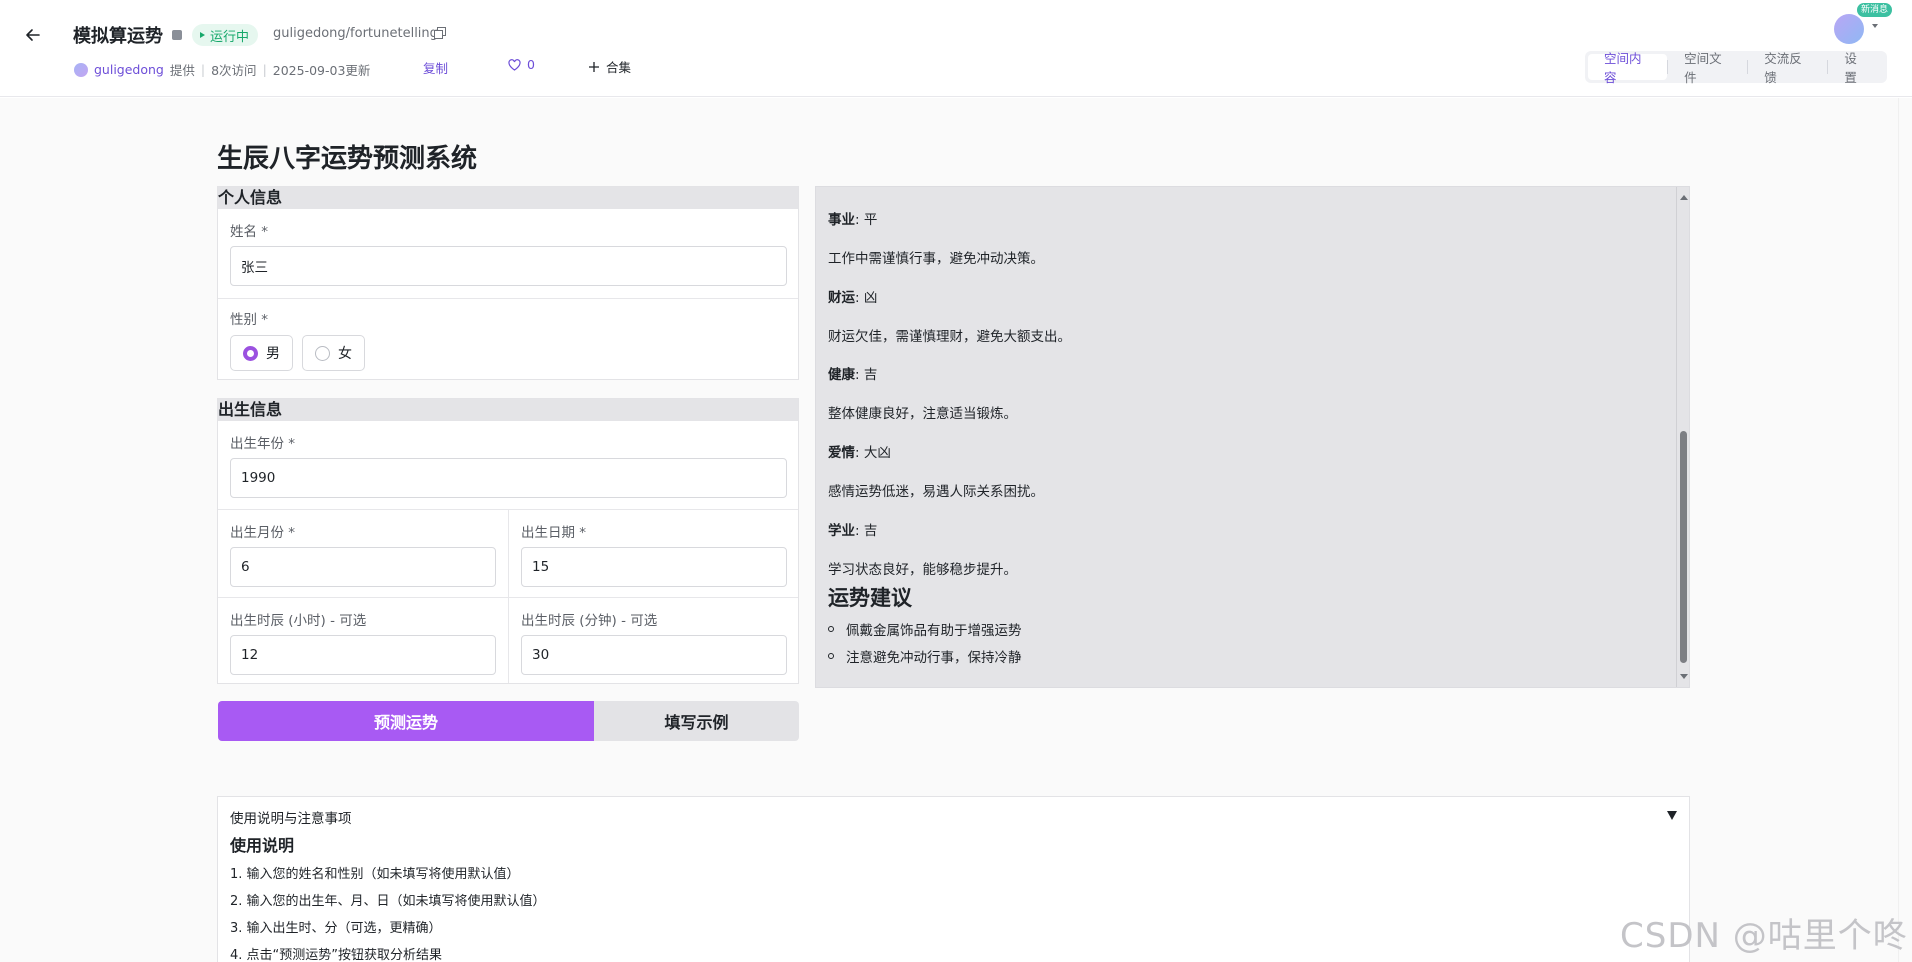 The image size is (1912, 962). Describe the element at coordinates (440, 33) in the screenshot. I see `copy-icon` at that location.